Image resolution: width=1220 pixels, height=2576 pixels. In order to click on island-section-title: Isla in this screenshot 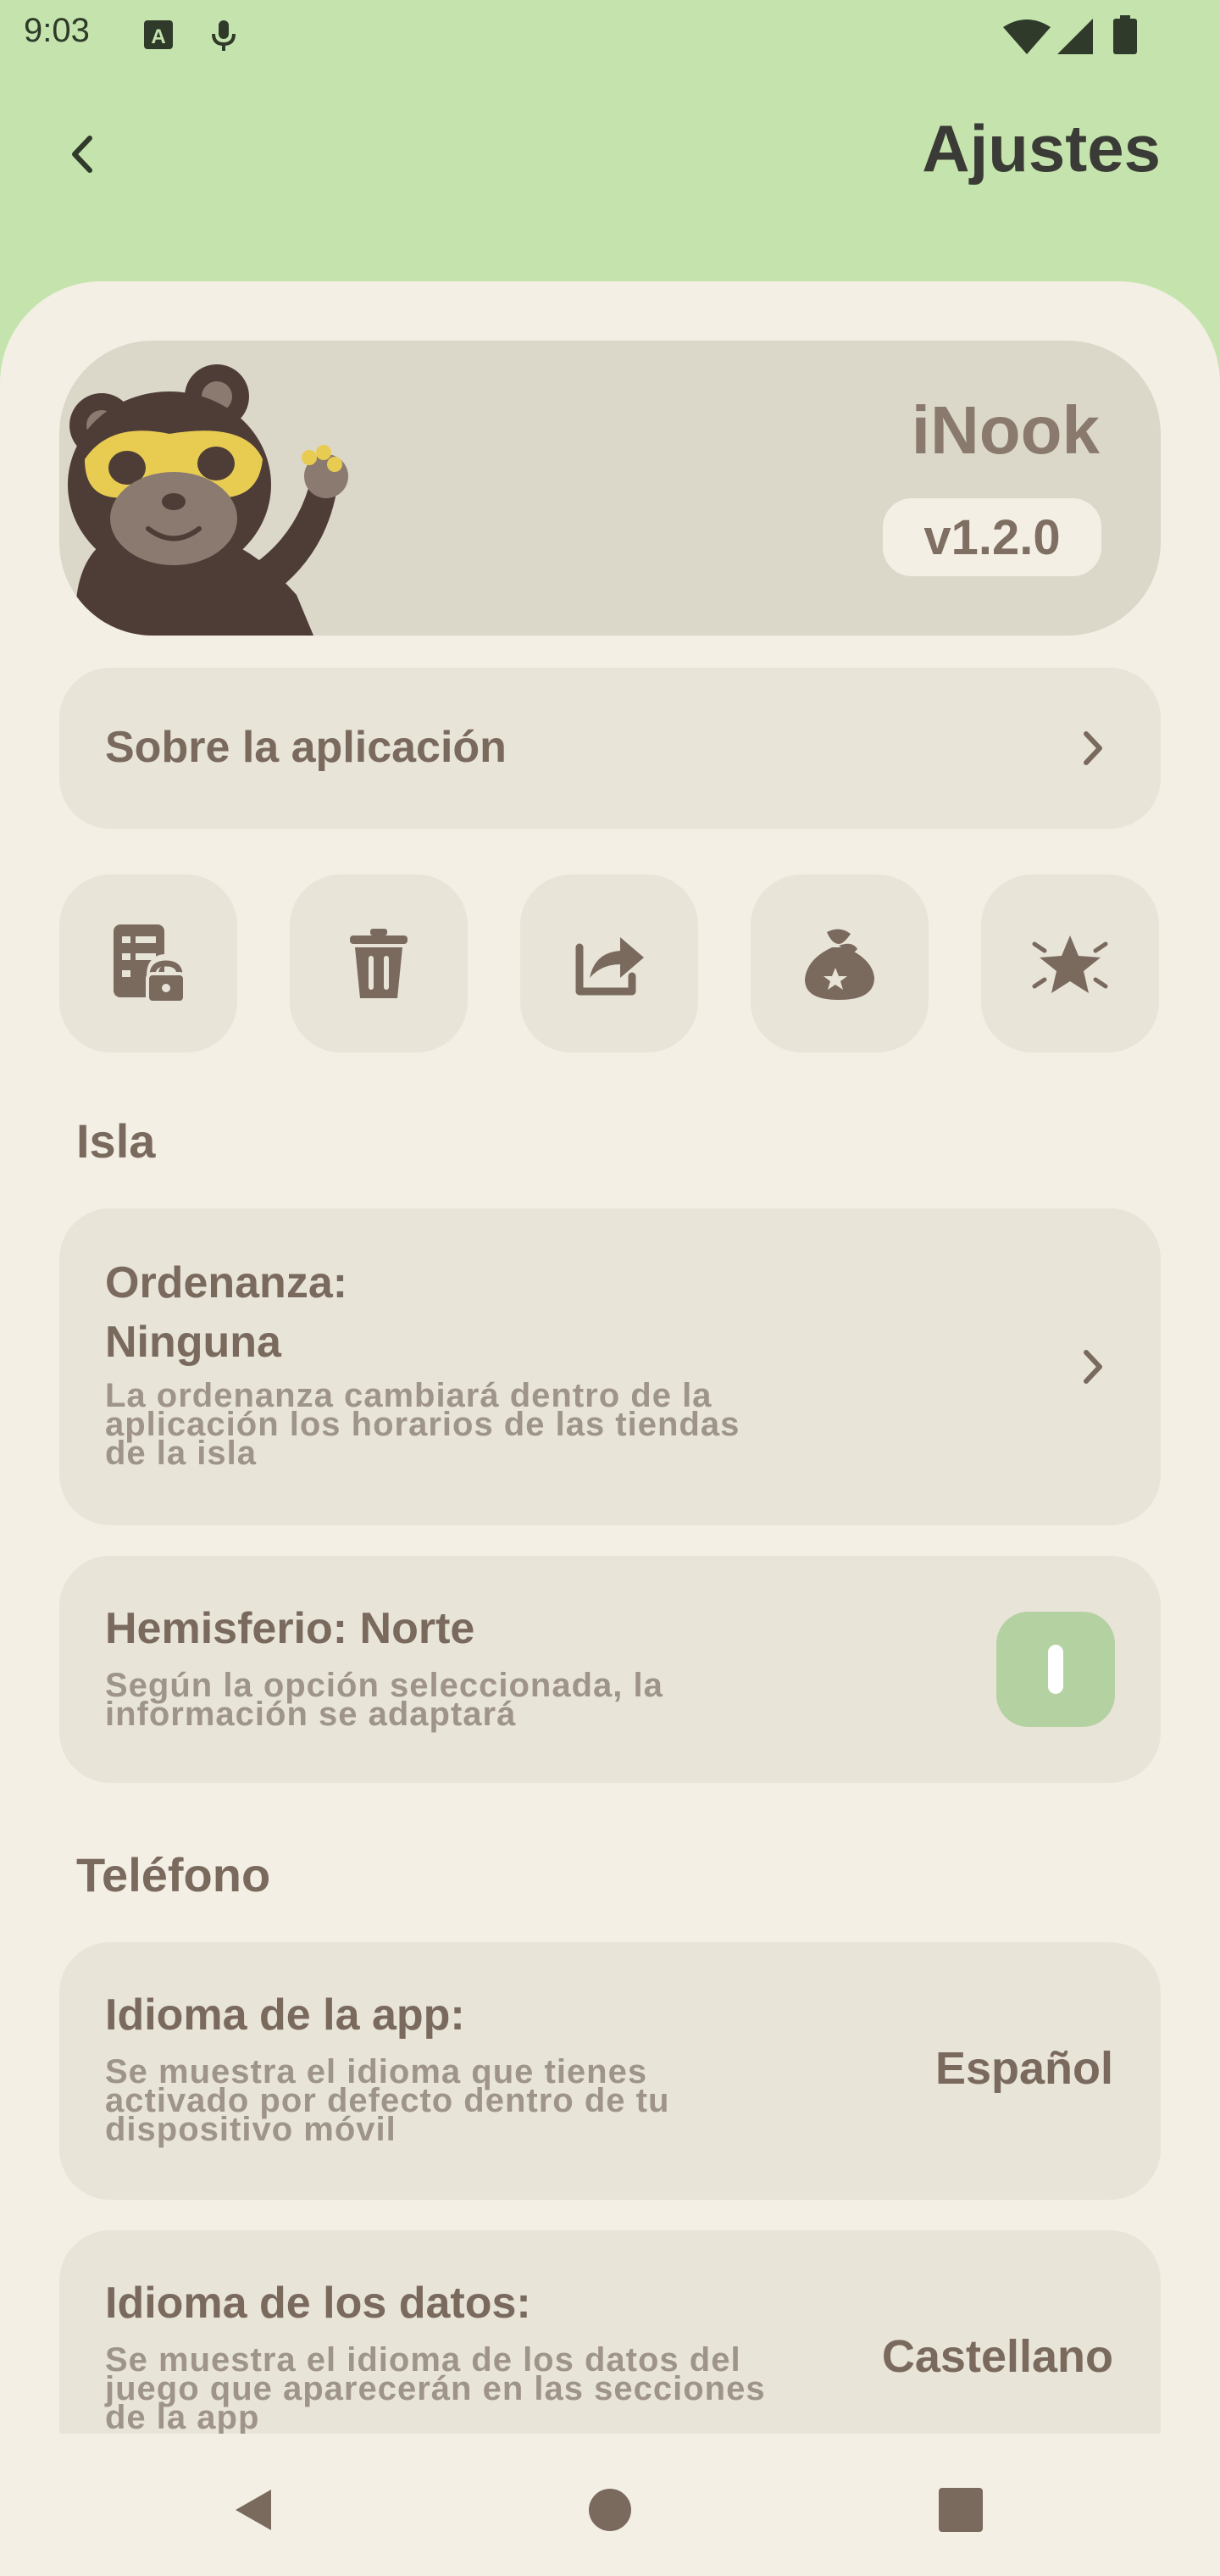, I will do `click(116, 1141)`.